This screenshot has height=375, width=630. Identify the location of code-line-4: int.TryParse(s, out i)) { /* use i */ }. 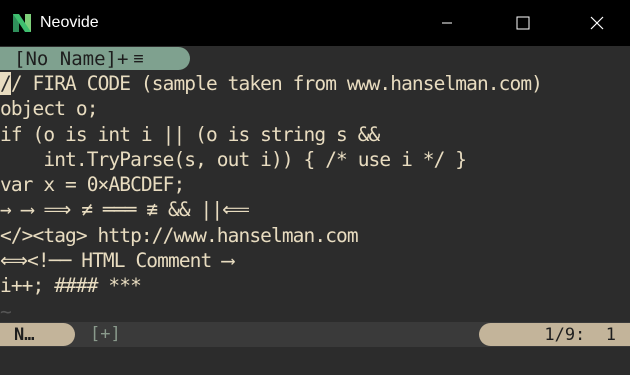
(233, 159).